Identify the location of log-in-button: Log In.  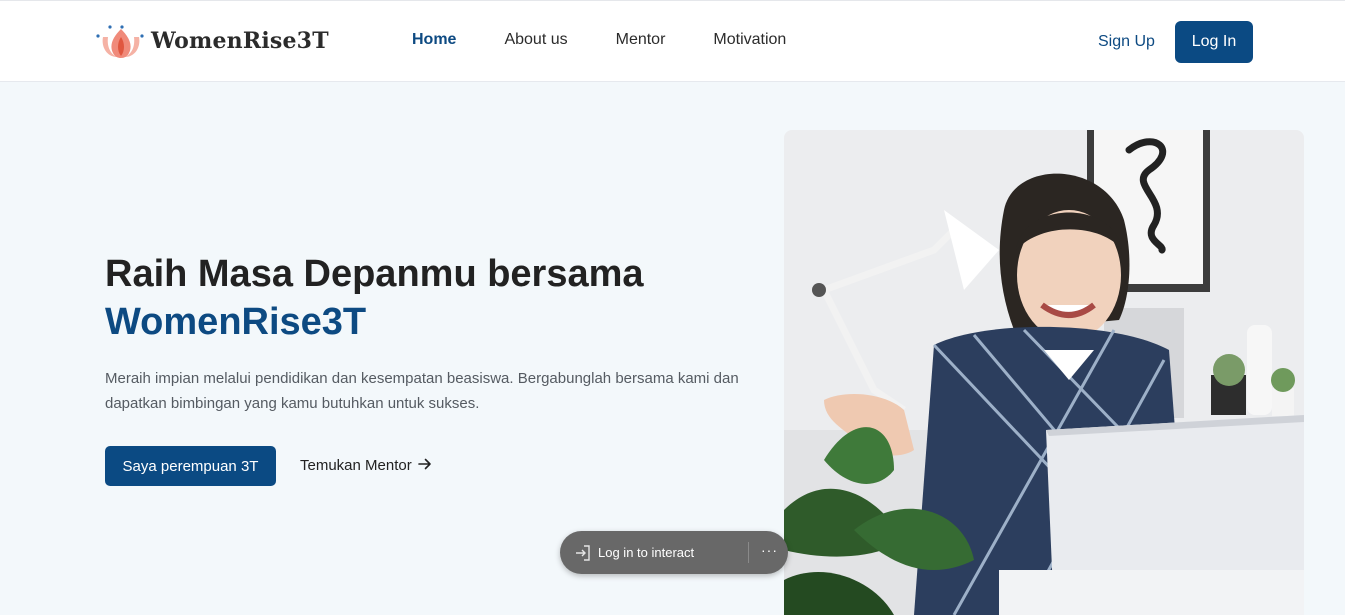
(1214, 42).